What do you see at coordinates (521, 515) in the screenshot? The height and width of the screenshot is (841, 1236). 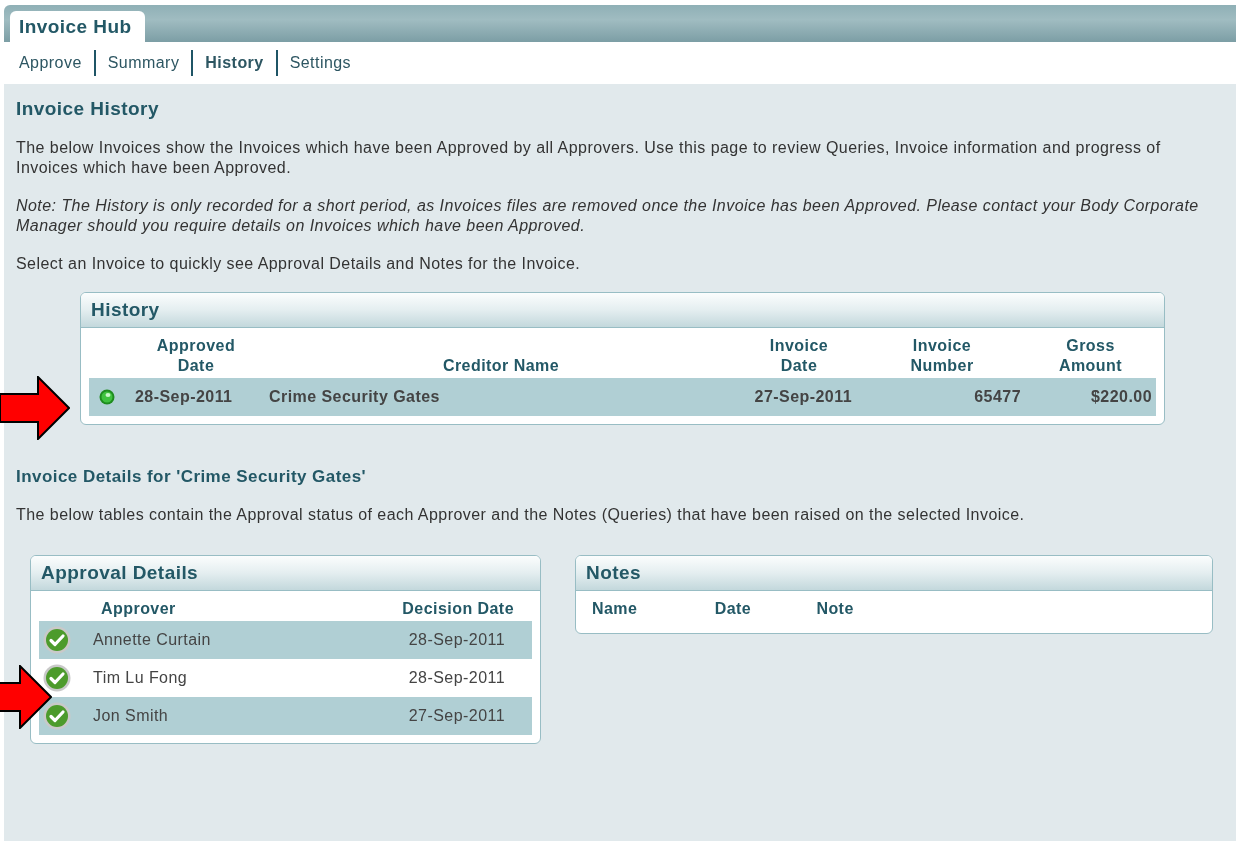 I see `details-text: The below tables contain the Approval status of each Approver and the Notes (Queries) that have been raised on the selected Invoice.` at bounding box center [521, 515].